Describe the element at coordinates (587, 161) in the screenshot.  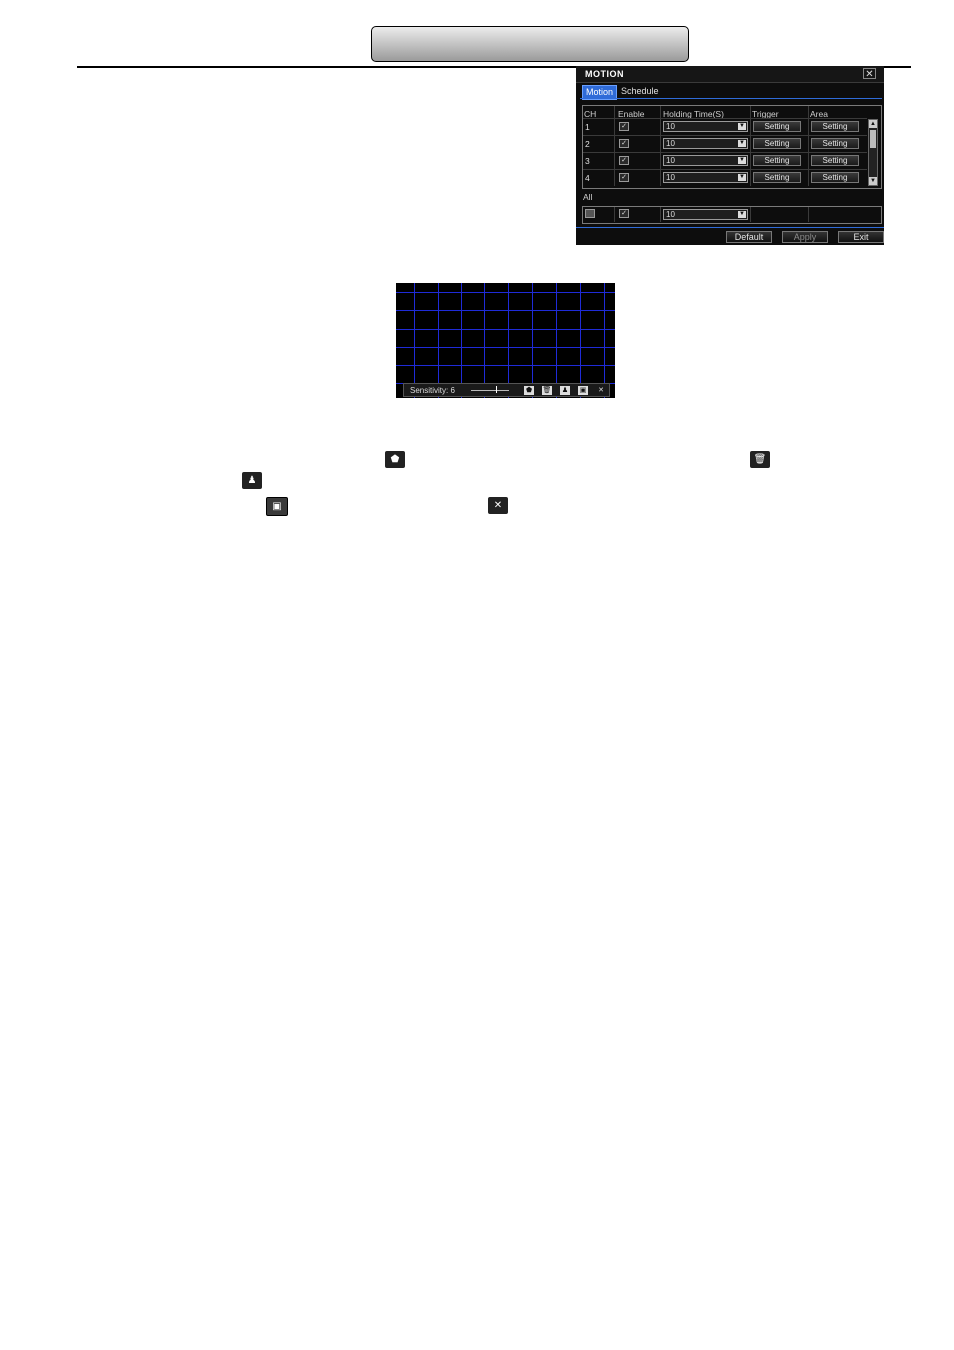
I see `channel-number: 3` at that location.